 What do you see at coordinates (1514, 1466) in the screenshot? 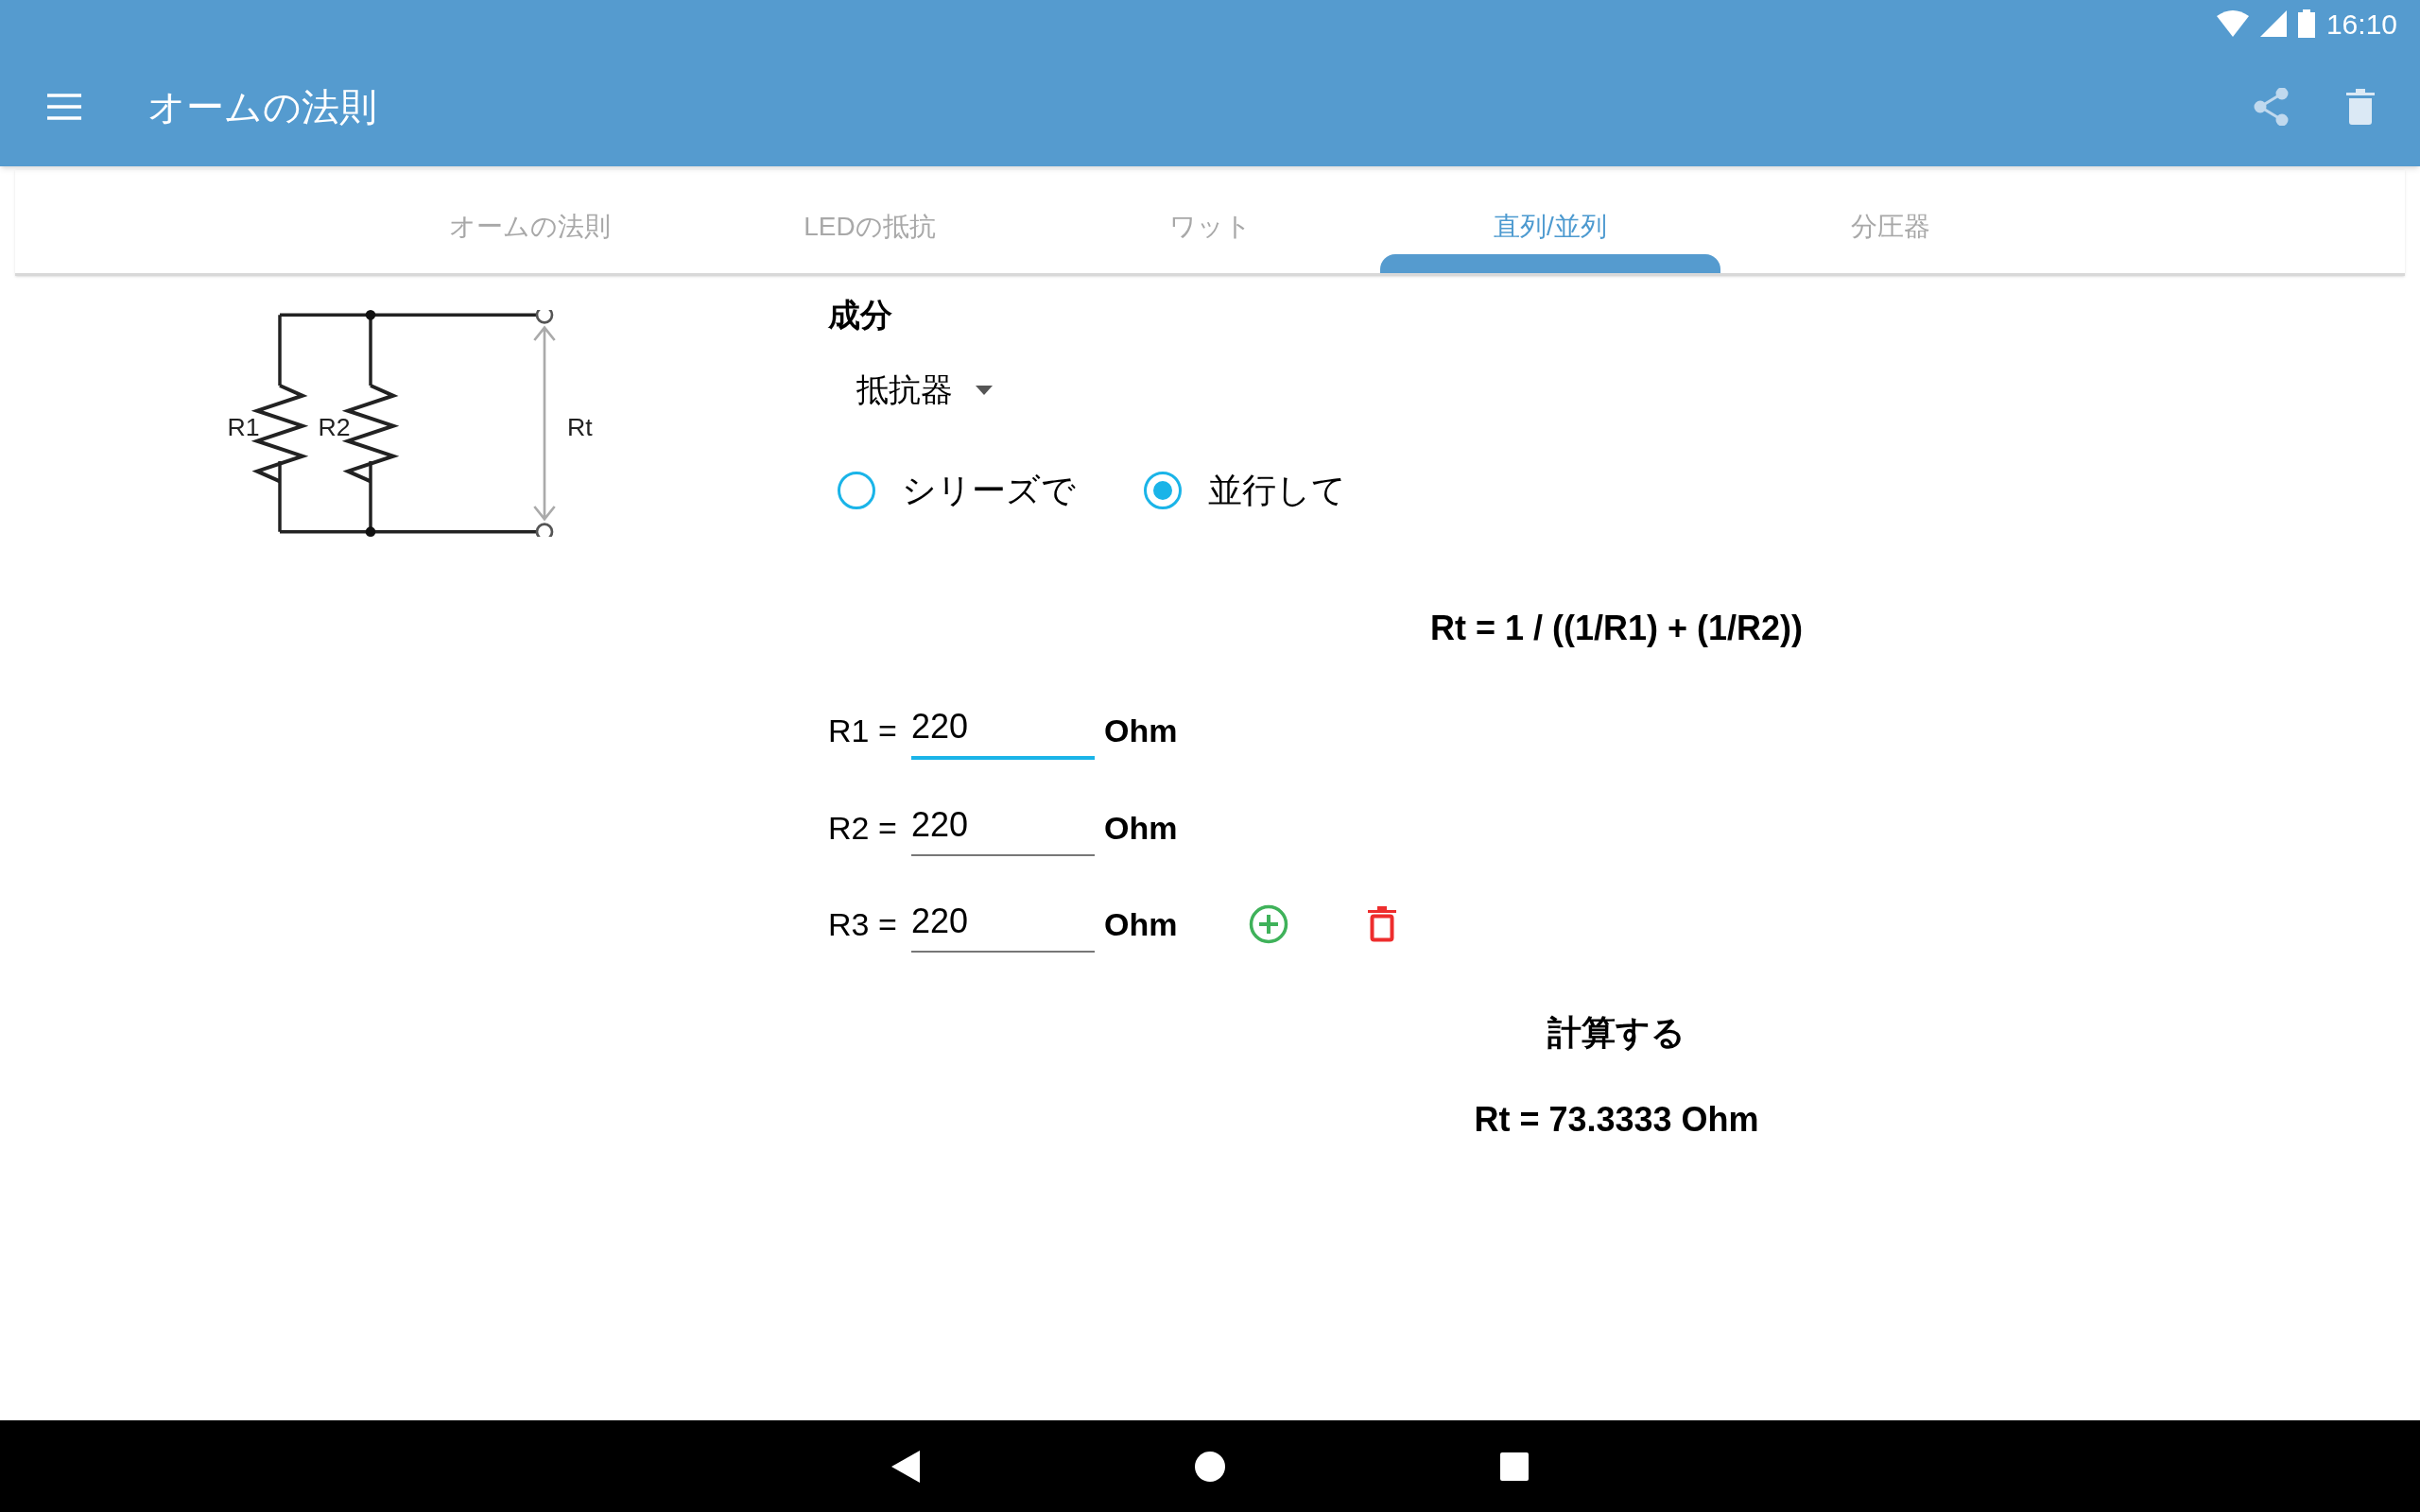
I see `recent-apps-icon` at bounding box center [1514, 1466].